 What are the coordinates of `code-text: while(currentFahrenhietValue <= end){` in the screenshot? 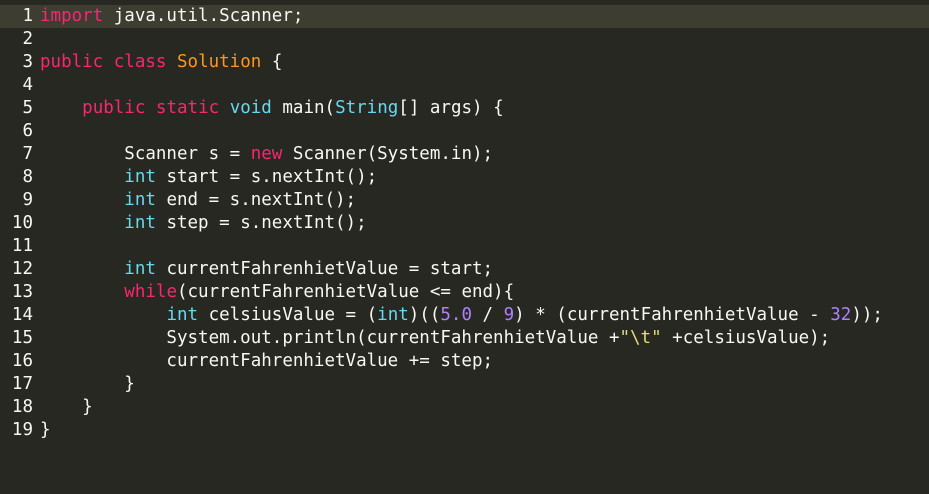 It's located at (481, 292).